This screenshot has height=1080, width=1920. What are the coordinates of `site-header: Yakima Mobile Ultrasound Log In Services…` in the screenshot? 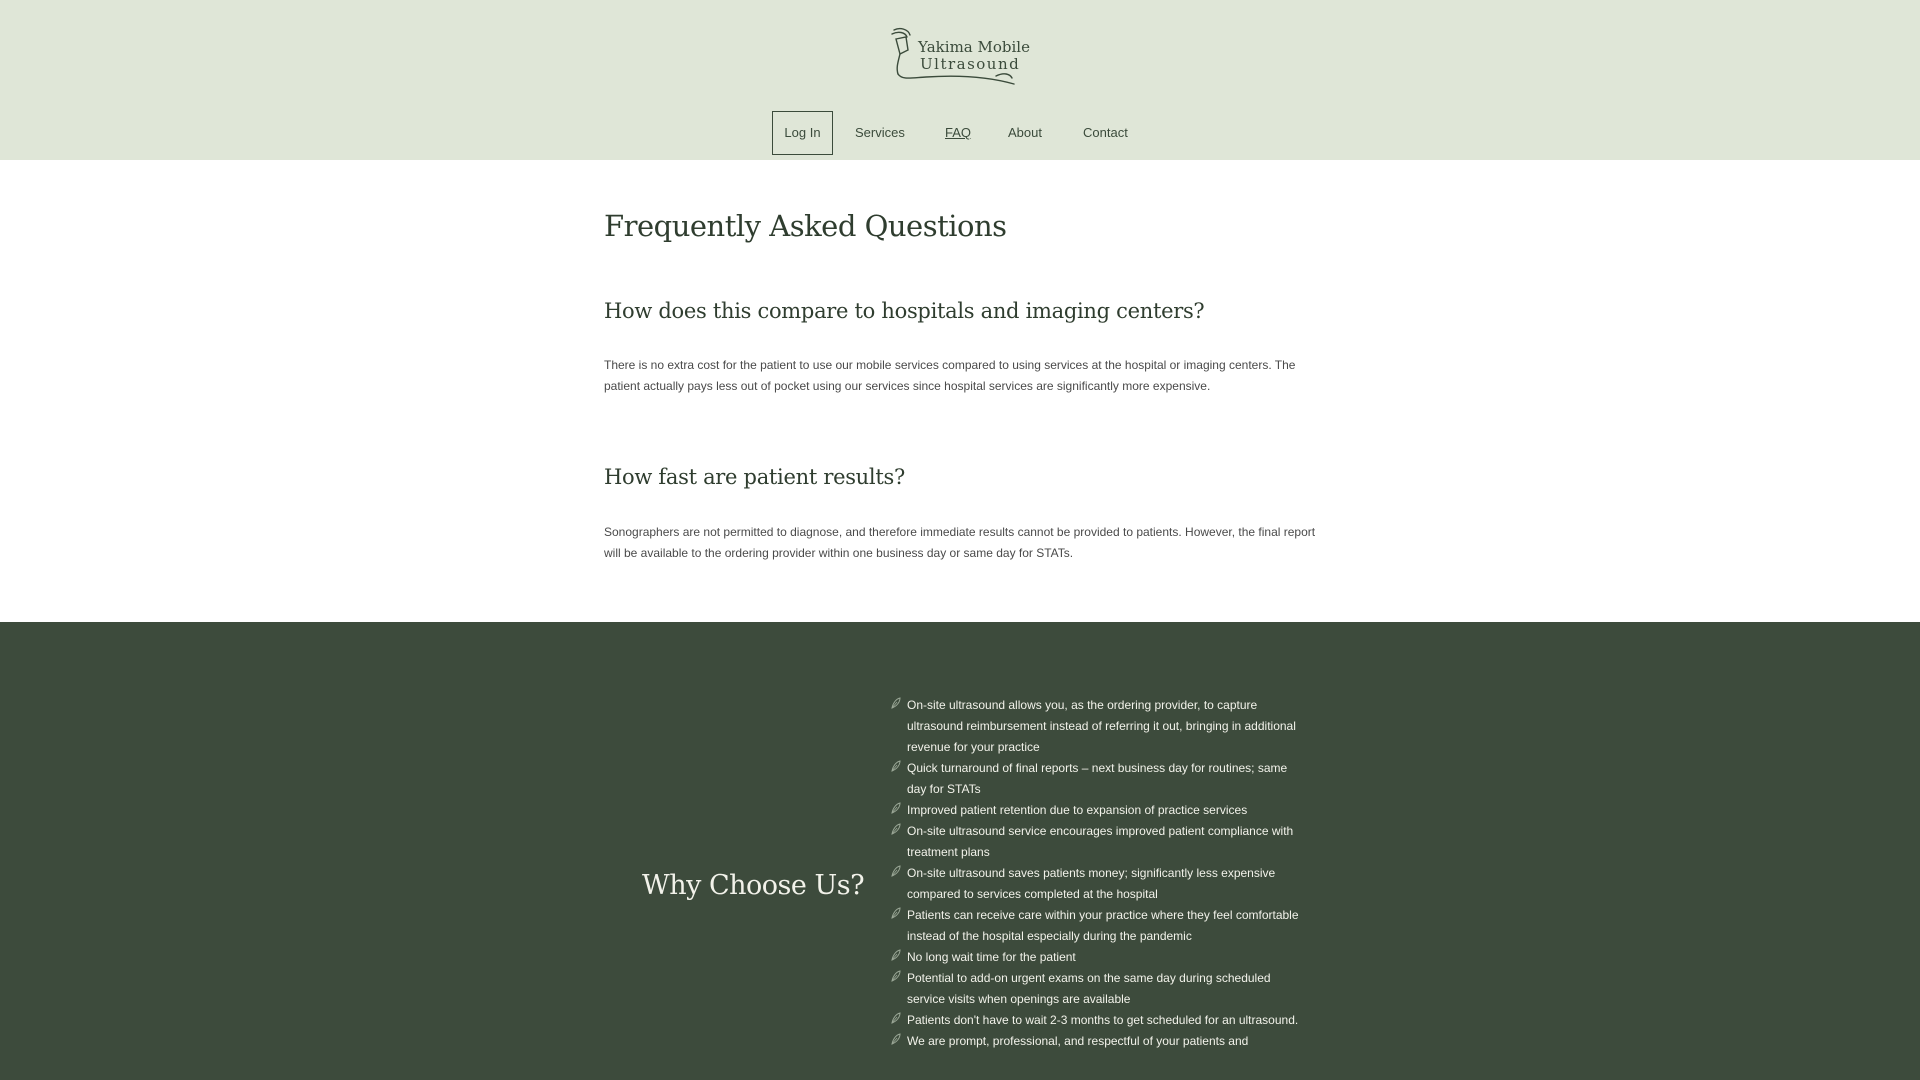 It's located at (960, 80).